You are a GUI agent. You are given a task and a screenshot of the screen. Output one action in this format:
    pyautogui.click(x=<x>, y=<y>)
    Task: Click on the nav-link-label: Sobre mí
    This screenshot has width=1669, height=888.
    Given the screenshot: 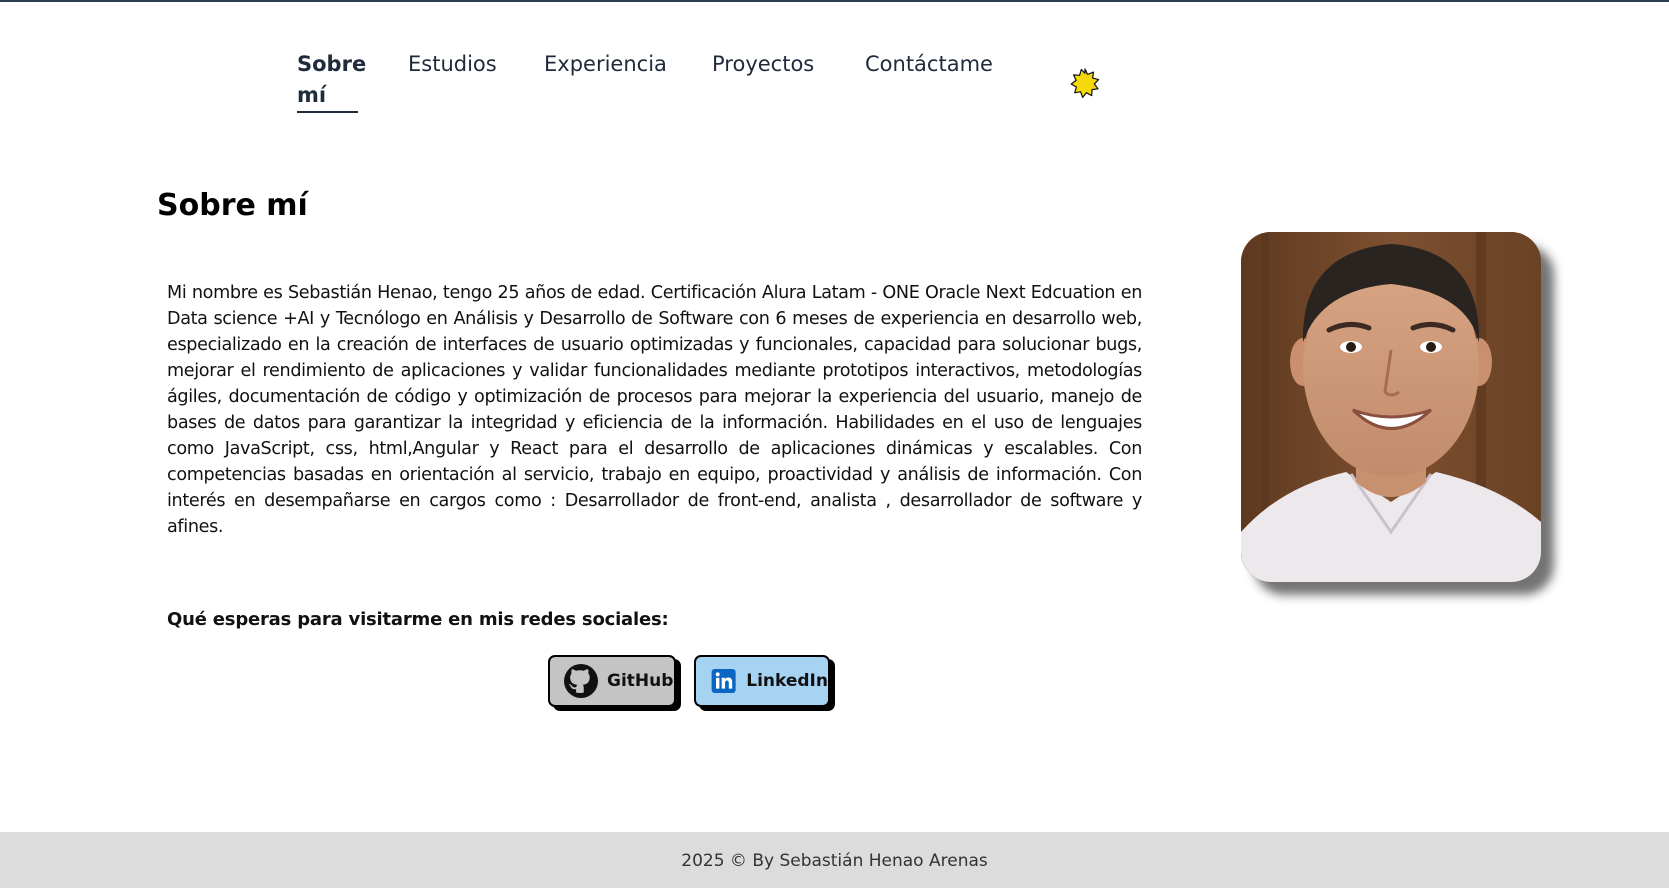 What is the action you would take?
    pyautogui.click(x=332, y=79)
    